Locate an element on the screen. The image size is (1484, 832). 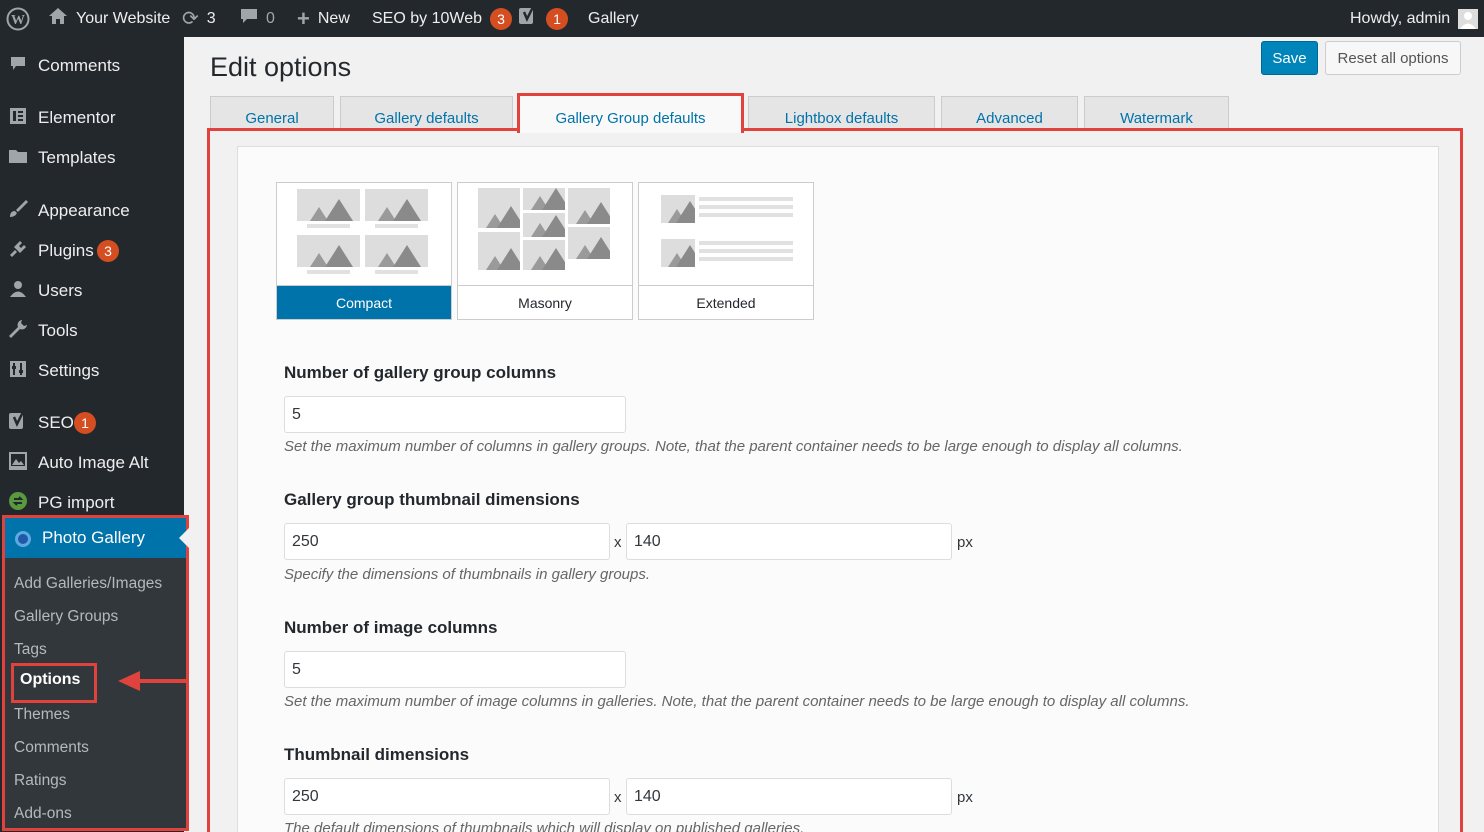
sidebar-item-appearance: Appearance is located at coordinates (92, 211).